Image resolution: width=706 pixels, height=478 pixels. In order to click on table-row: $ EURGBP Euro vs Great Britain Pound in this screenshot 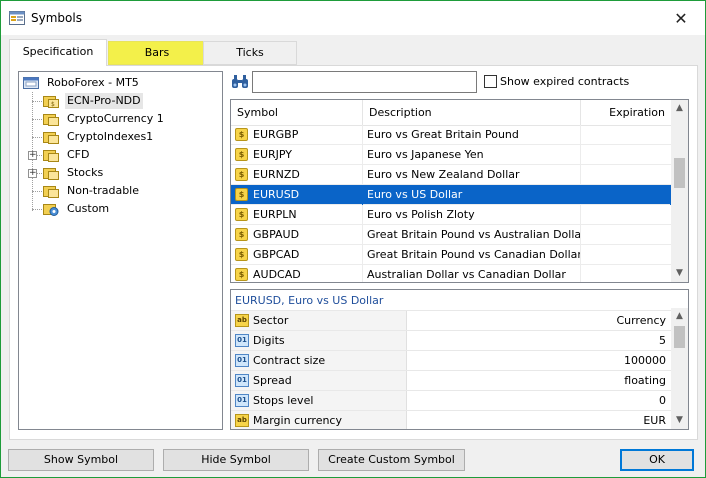, I will do `click(451, 135)`.